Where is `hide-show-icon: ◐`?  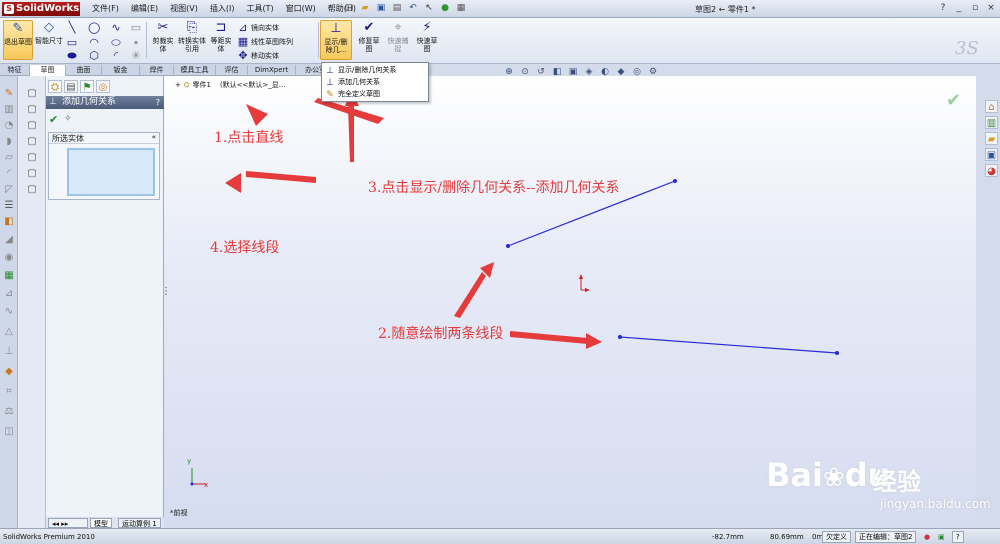 hide-show-icon: ◐ is located at coordinates (605, 72).